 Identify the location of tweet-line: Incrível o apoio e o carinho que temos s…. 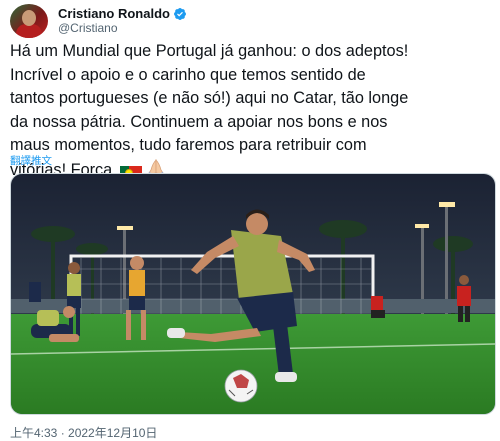
(188, 74).